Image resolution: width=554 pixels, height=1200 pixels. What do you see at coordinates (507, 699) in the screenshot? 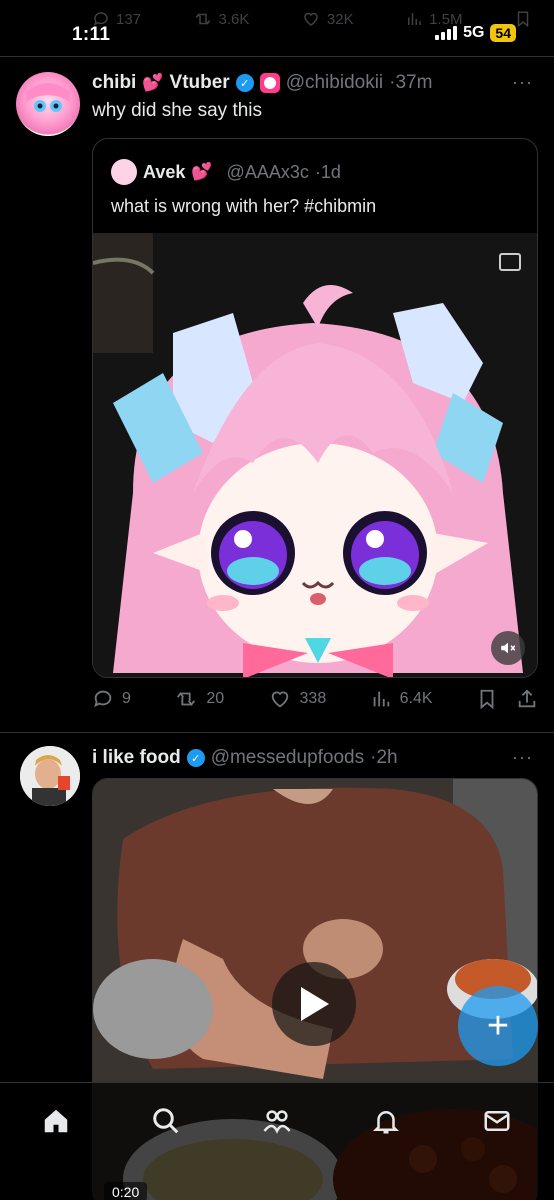
I see `bookmark-share-group` at bounding box center [507, 699].